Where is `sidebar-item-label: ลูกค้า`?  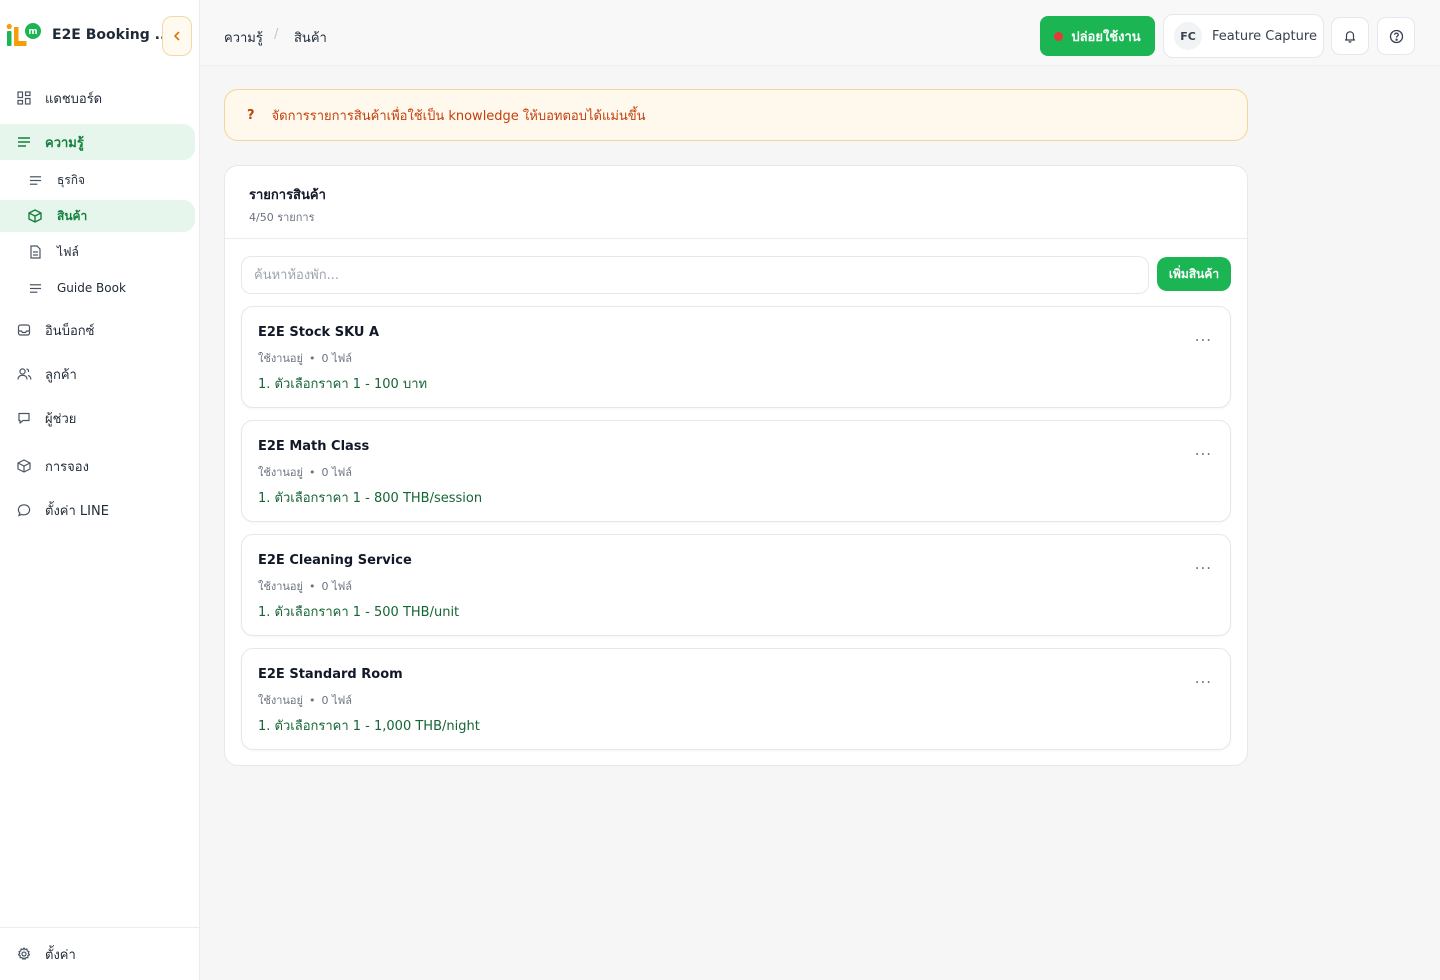
sidebar-item-label: ลูกค้า is located at coordinates (61, 375).